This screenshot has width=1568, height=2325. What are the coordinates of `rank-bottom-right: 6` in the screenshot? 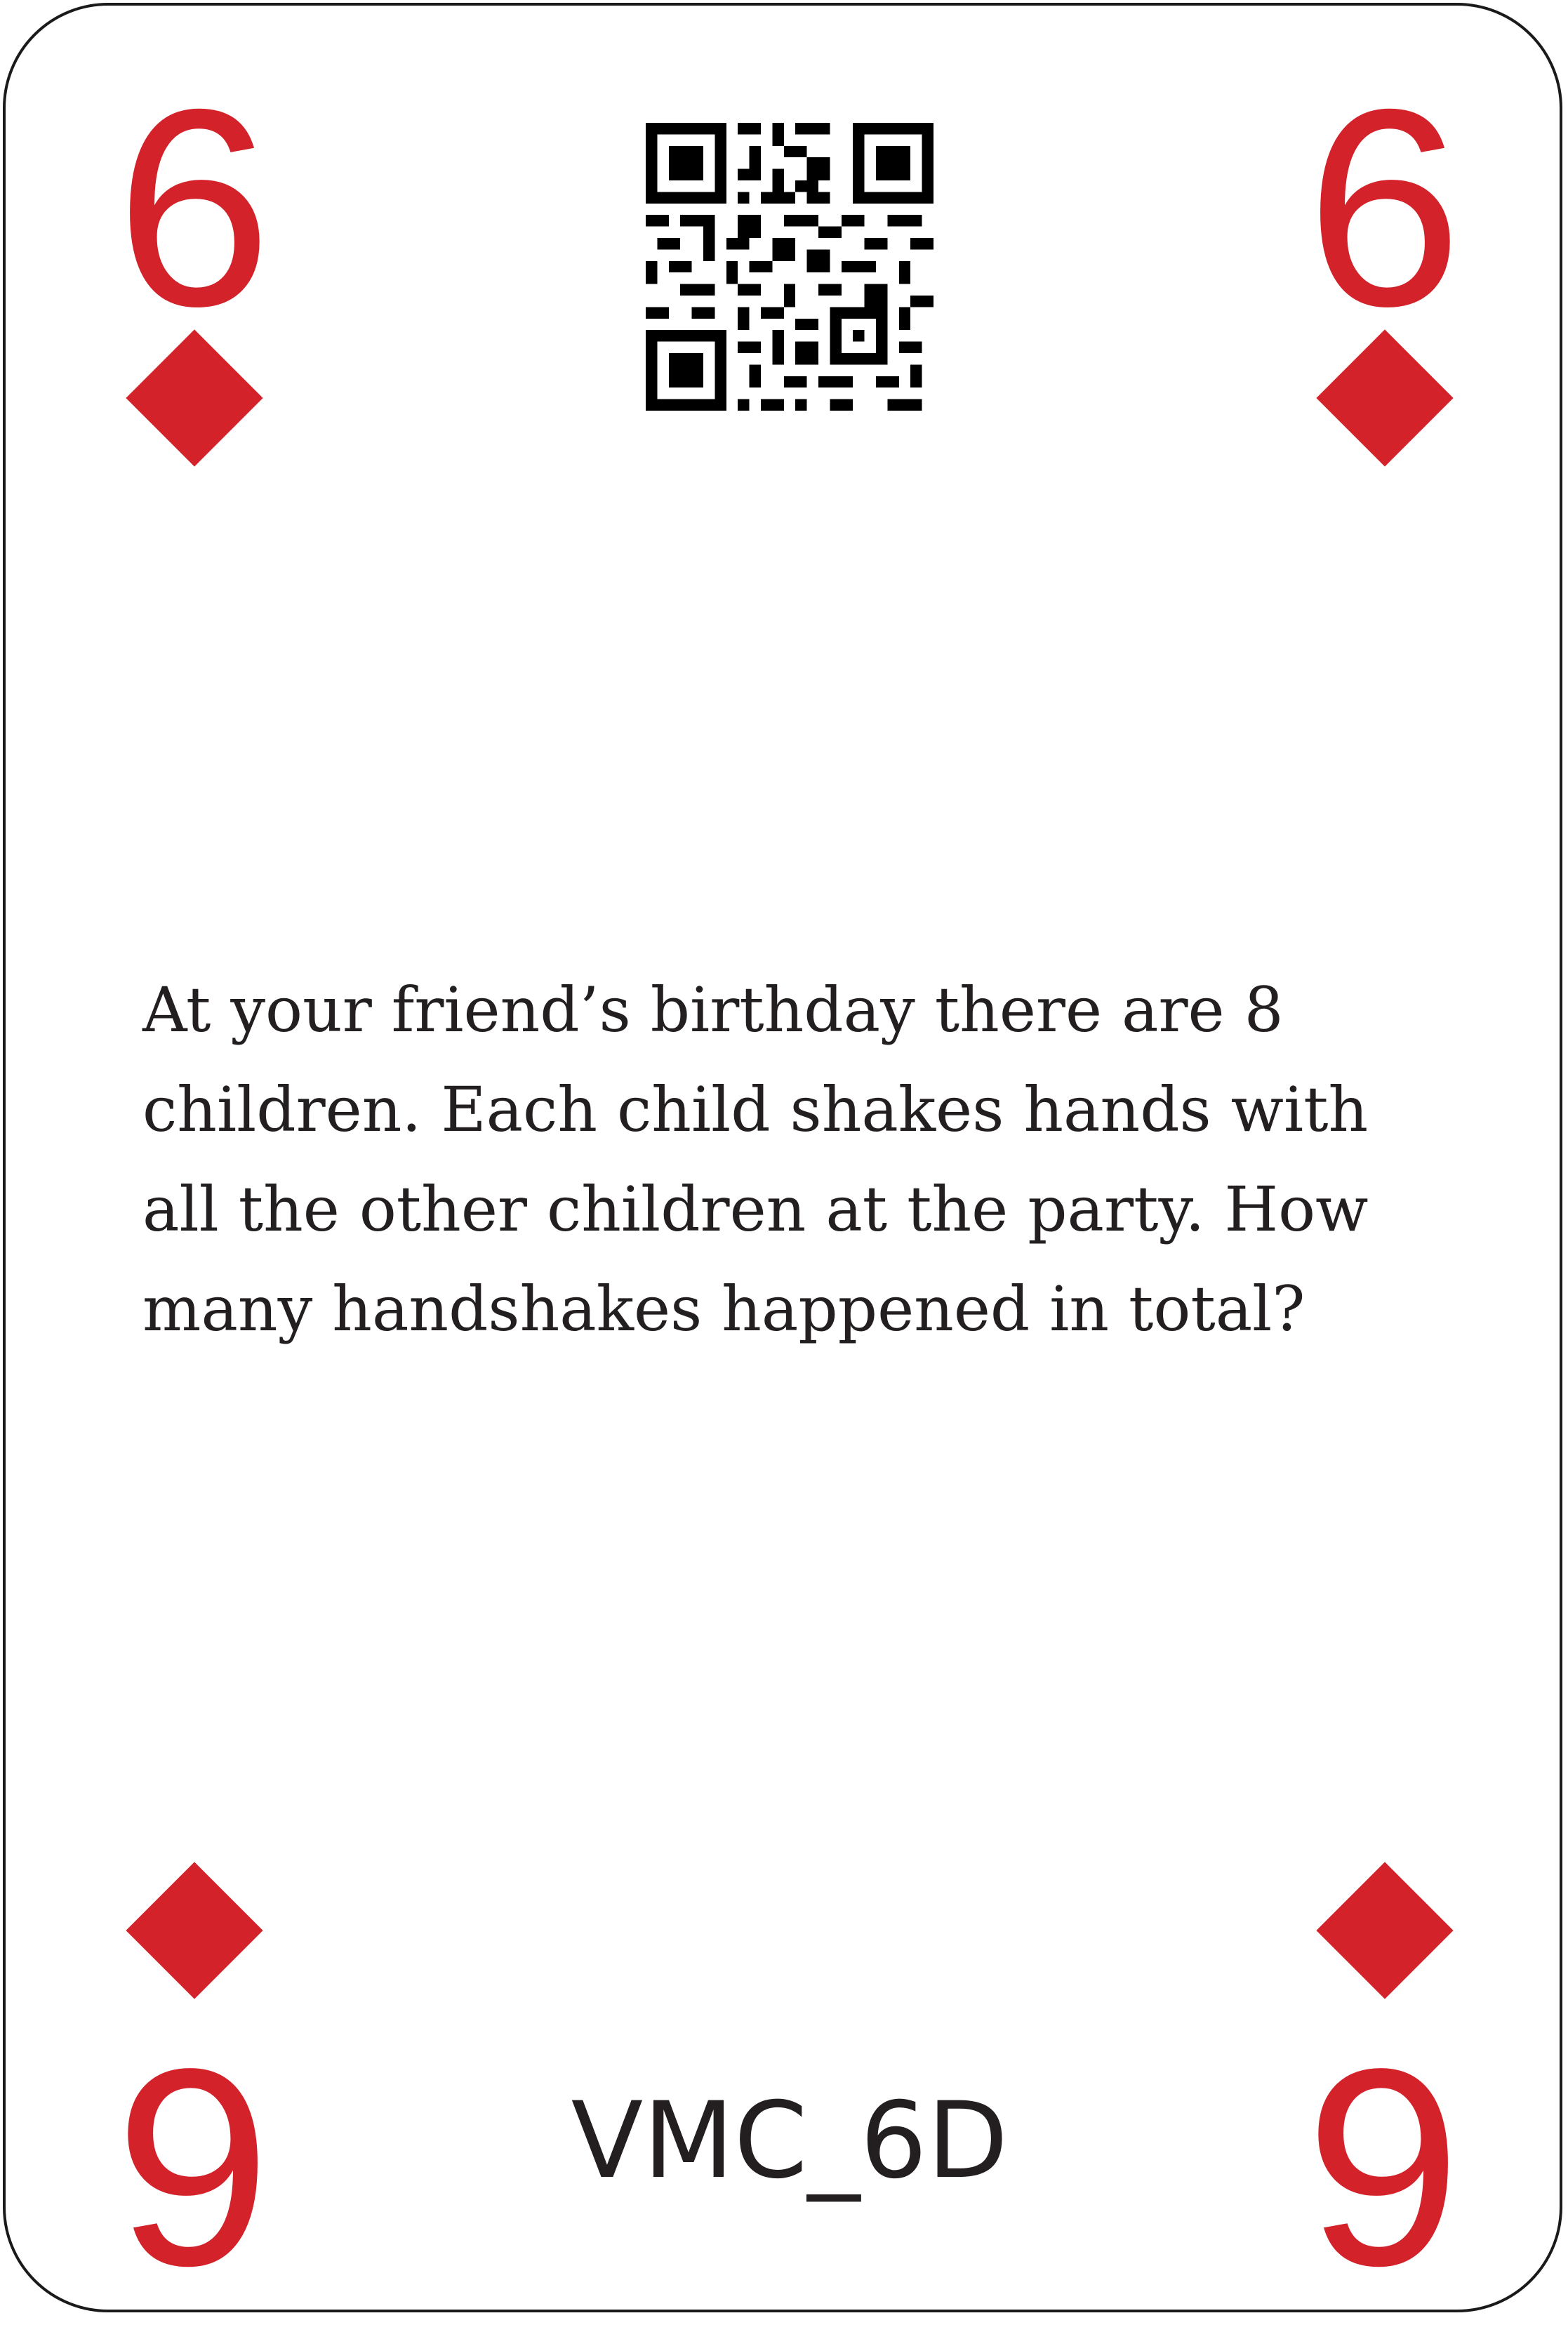 It's located at (1384, 2168).